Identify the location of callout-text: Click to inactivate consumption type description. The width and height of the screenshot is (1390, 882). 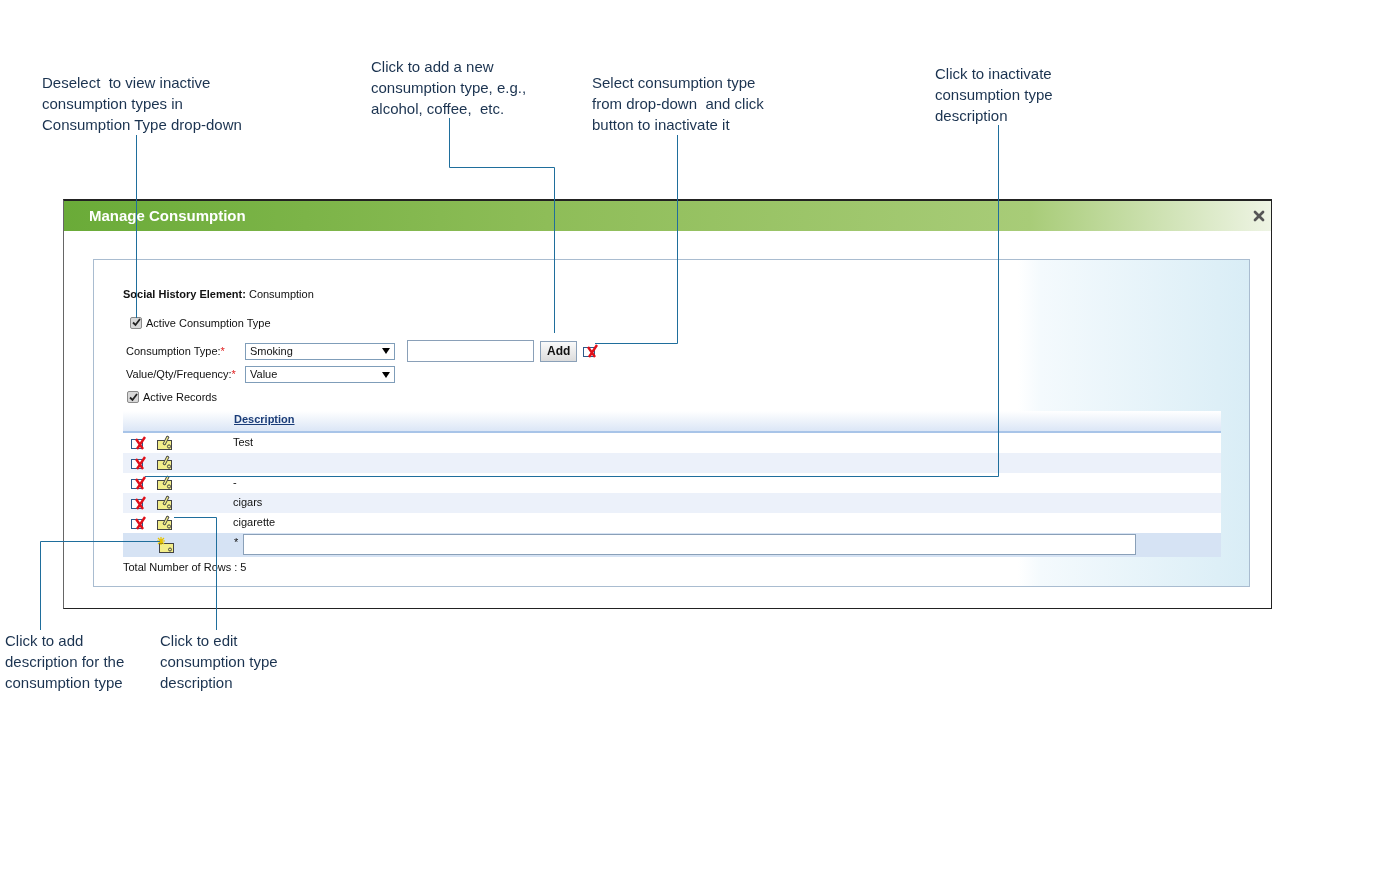
(994, 95).